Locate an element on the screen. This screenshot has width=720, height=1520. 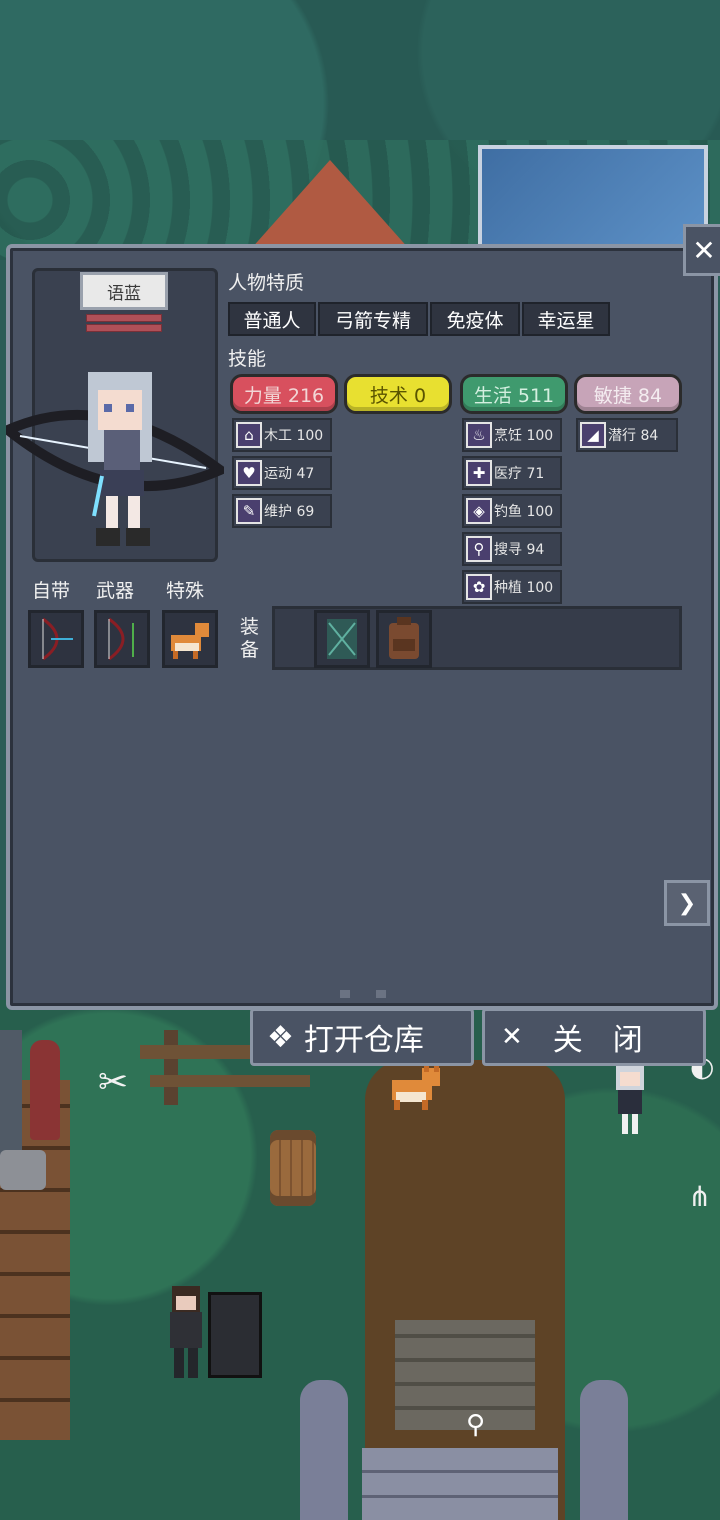
sub-skill-label: 维护 69 is located at coordinates (289, 512).